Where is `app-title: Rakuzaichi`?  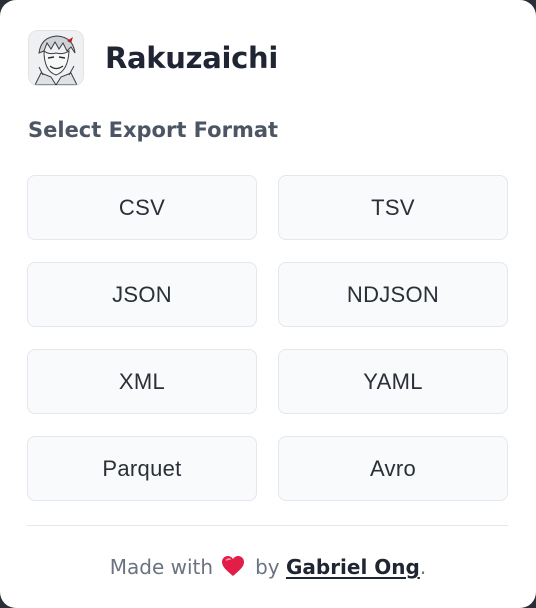
app-title: Rakuzaichi is located at coordinates (191, 58).